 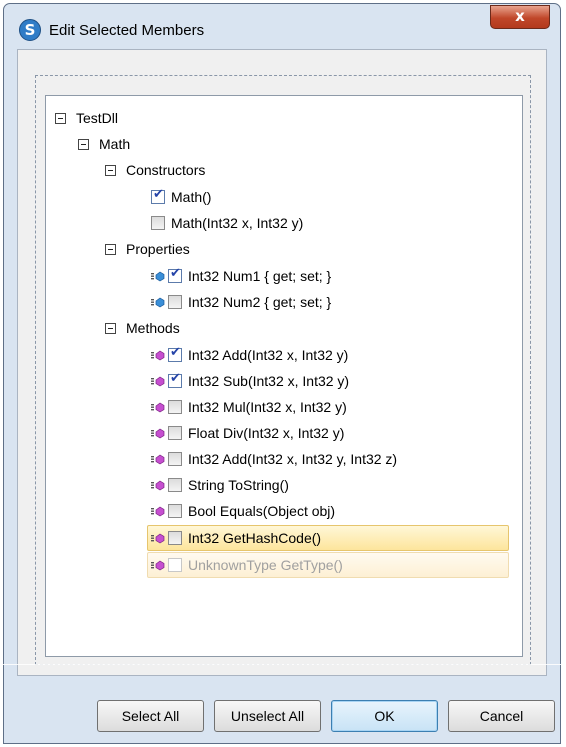 I want to click on tree-group-label: Constructors, so click(x=166, y=170).